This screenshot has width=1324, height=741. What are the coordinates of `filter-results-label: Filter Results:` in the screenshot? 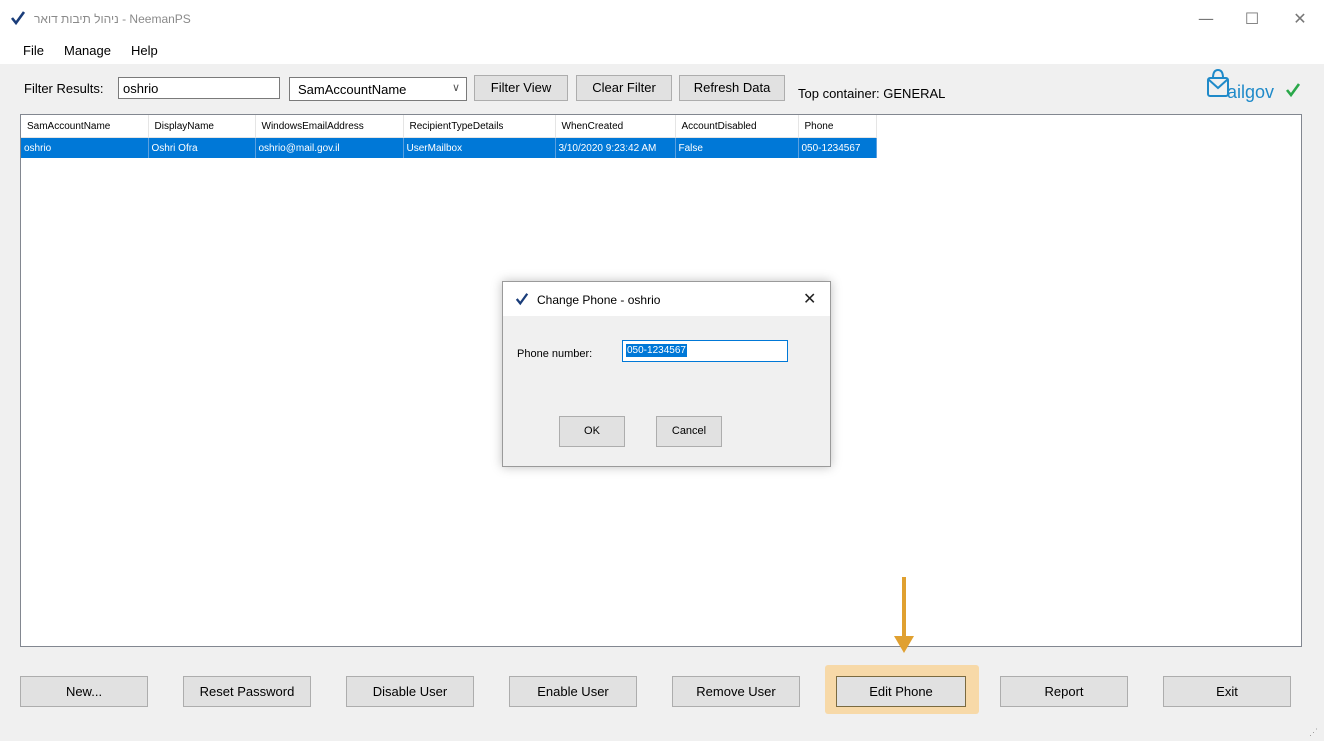 It's located at (64, 88).